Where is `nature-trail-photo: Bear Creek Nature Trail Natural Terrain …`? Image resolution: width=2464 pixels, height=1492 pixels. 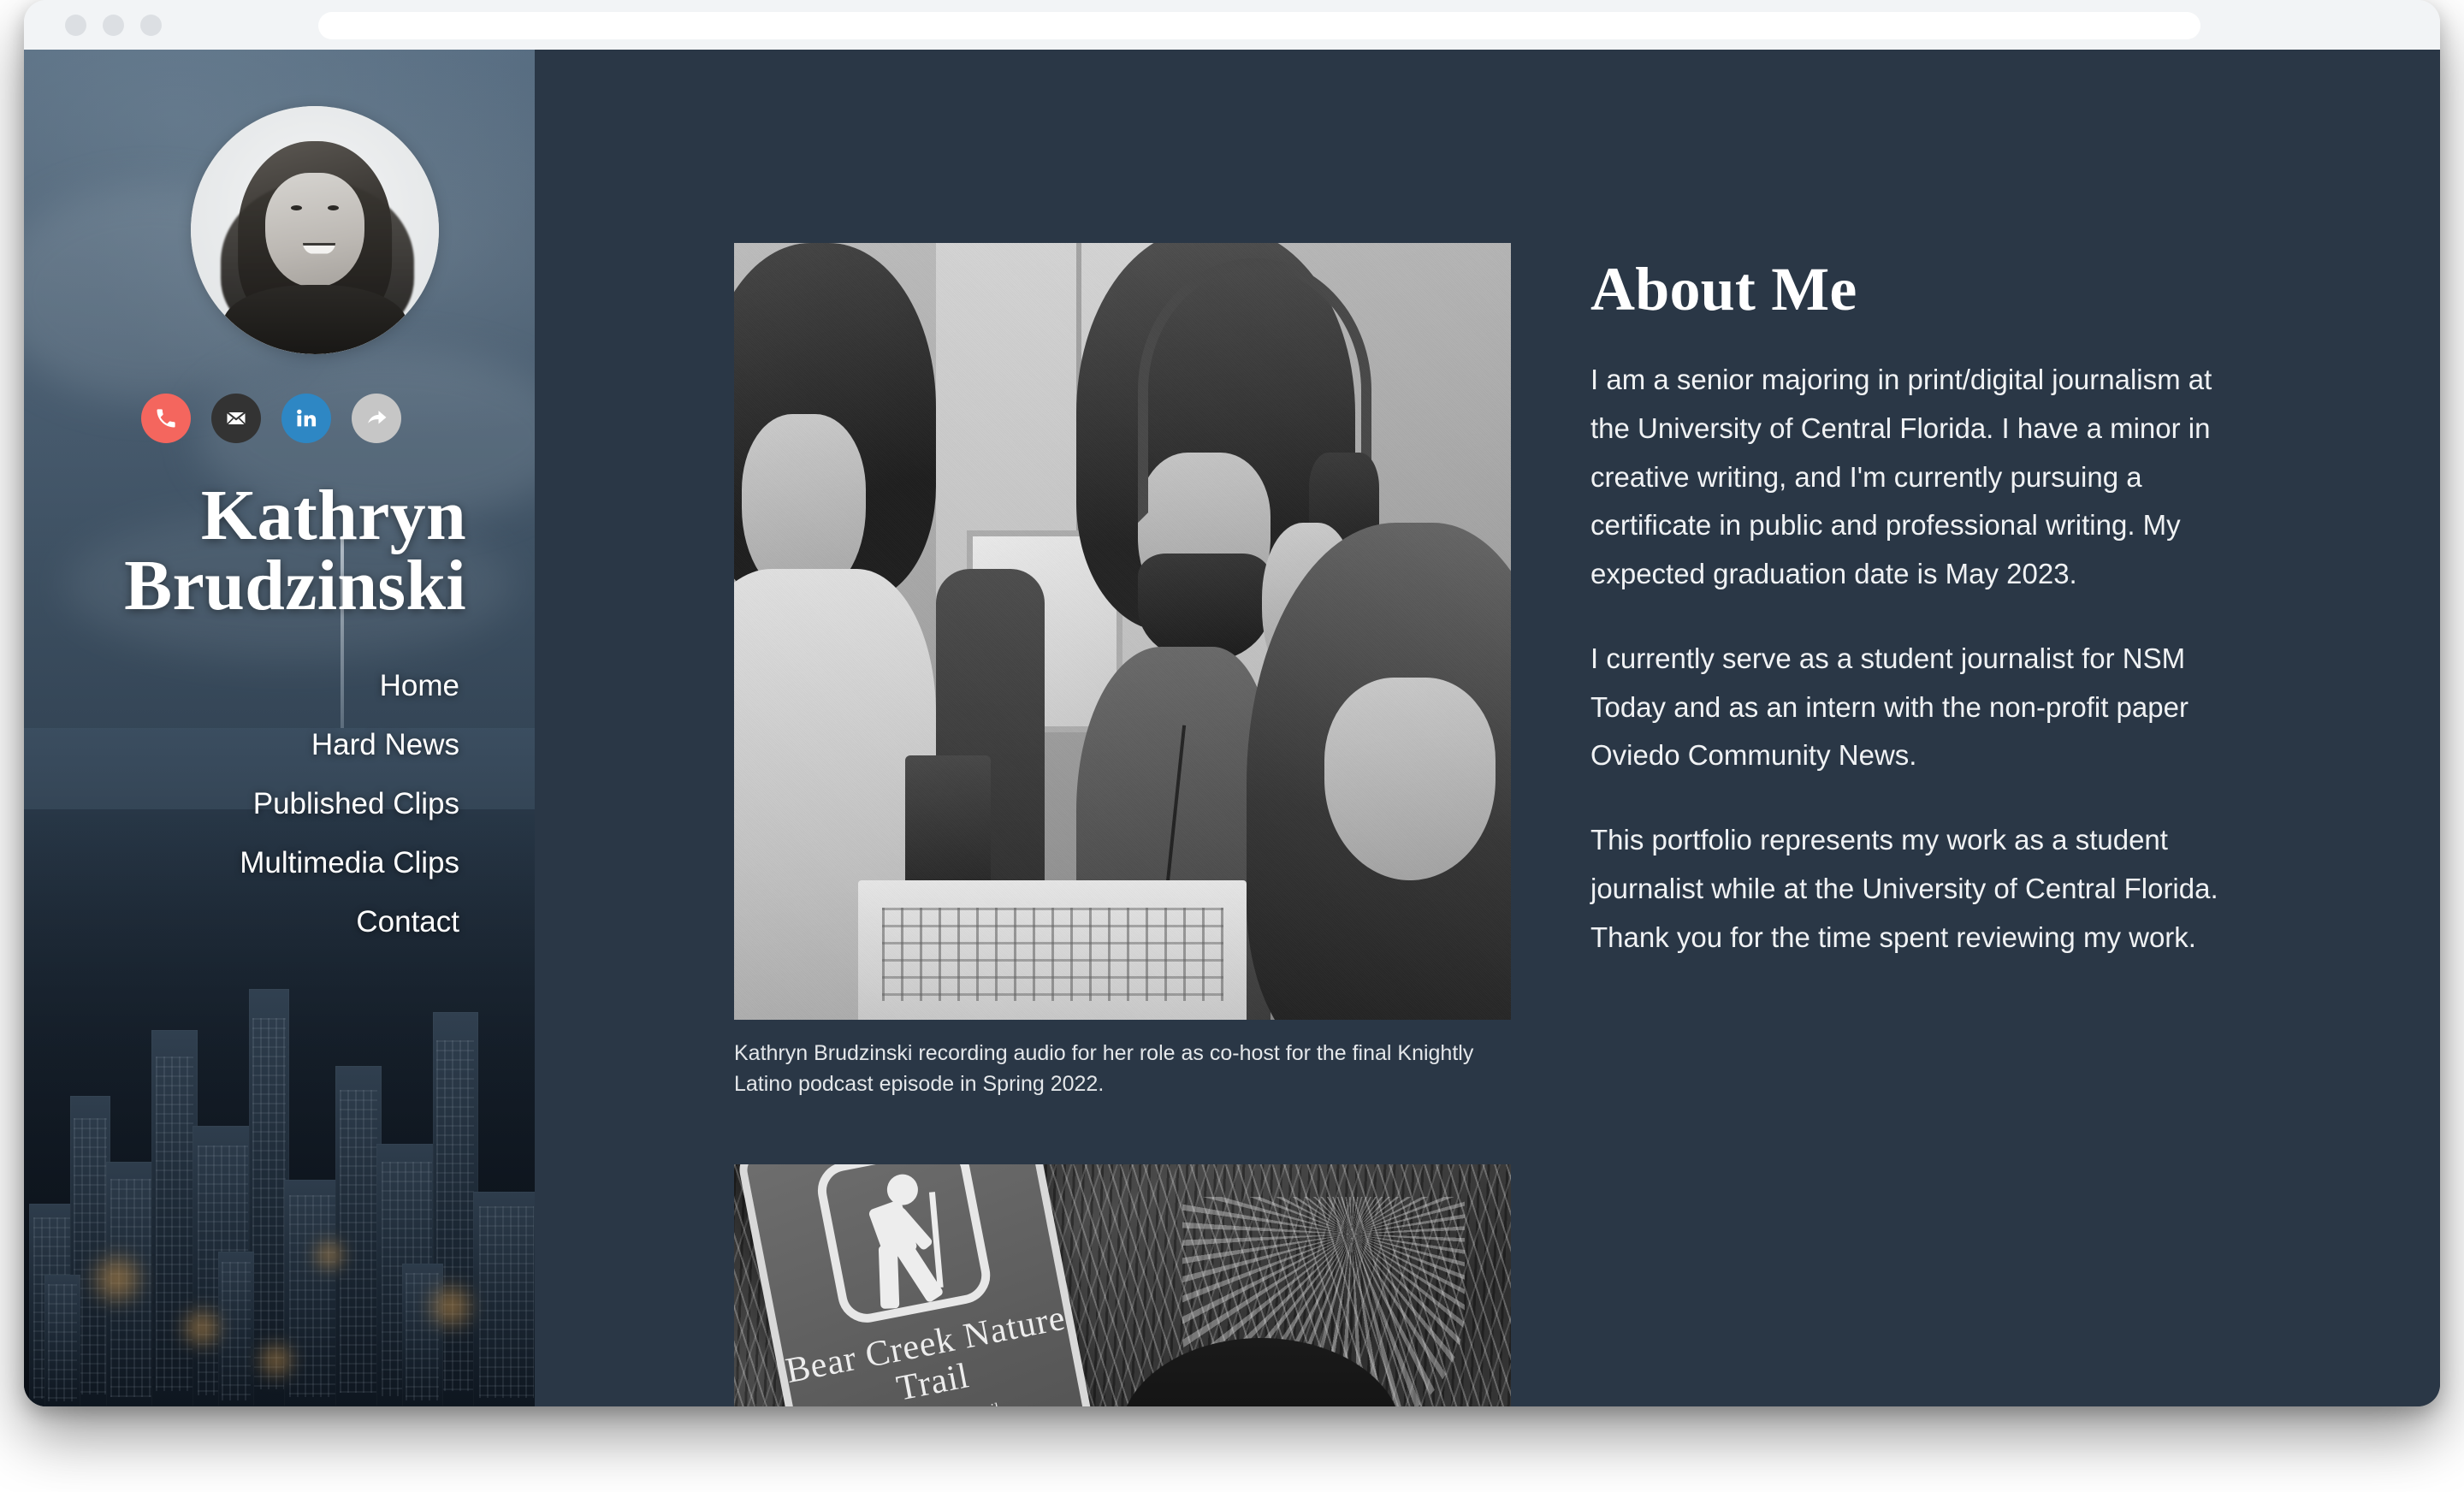 nature-trail-photo: Bear Creek Nature Trail Natural Terrain … is located at coordinates (1122, 1285).